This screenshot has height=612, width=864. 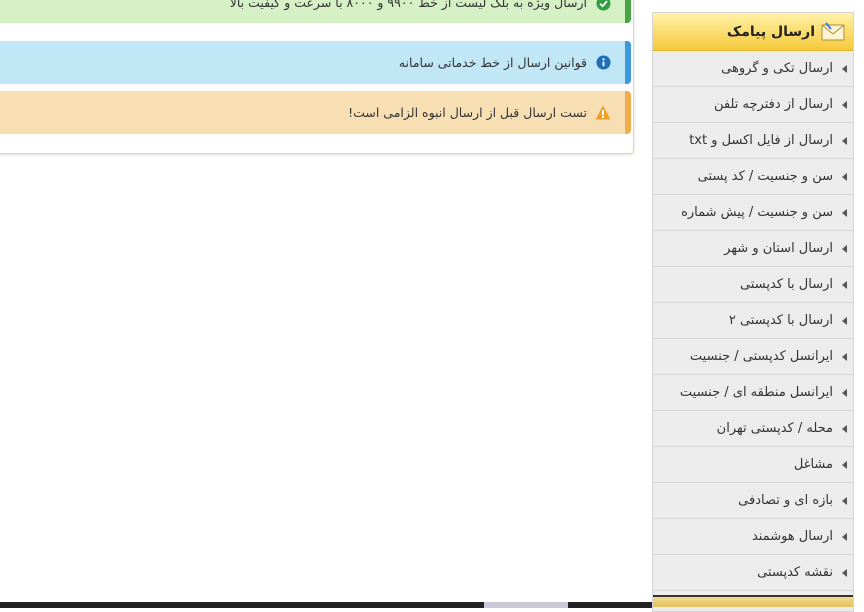 I want to click on sidebar-item: سن و جنسیت / پیش شماره, so click(x=753, y=213).